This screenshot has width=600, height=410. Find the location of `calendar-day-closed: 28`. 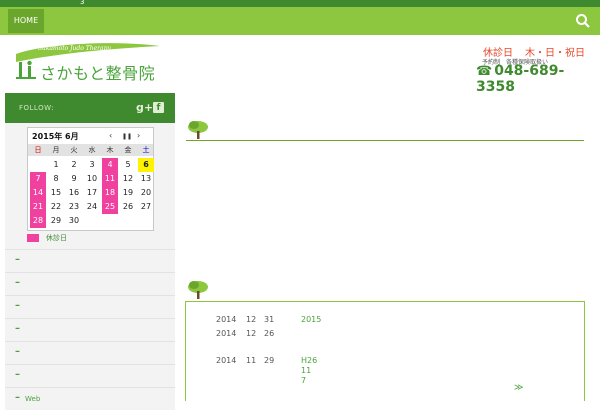

calendar-day-closed: 28 is located at coordinates (38, 221).